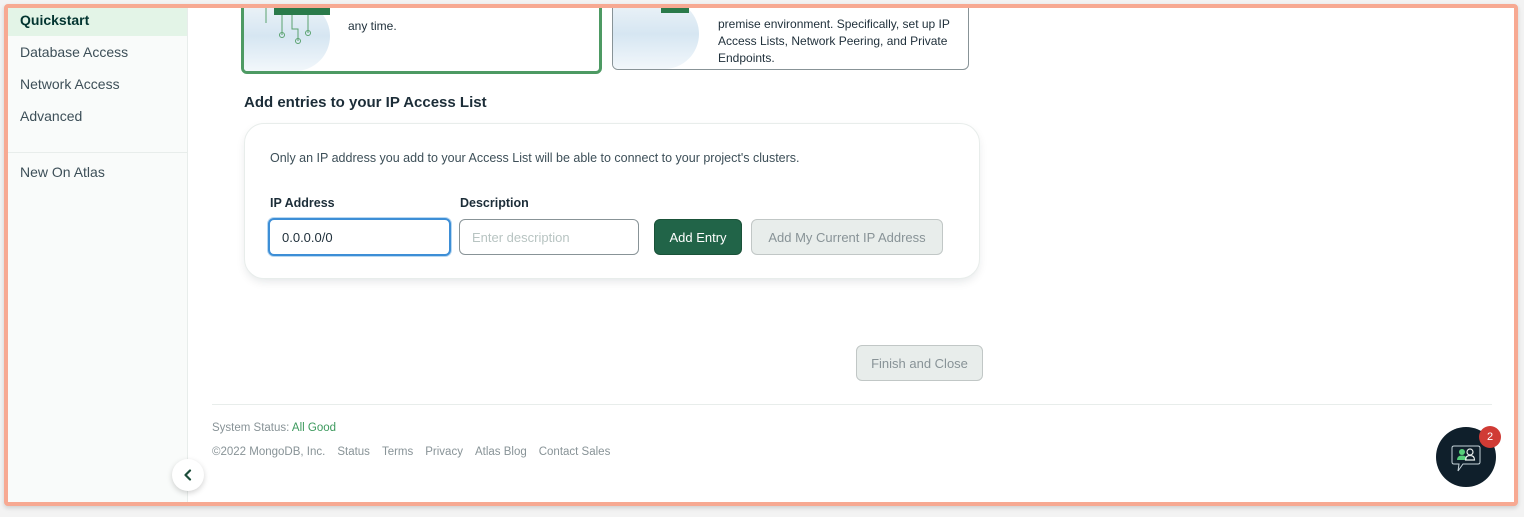 This screenshot has height=517, width=1524. Describe the element at coordinates (397, 452) in the screenshot. I see `footer-link-terms: Terms` at that location.